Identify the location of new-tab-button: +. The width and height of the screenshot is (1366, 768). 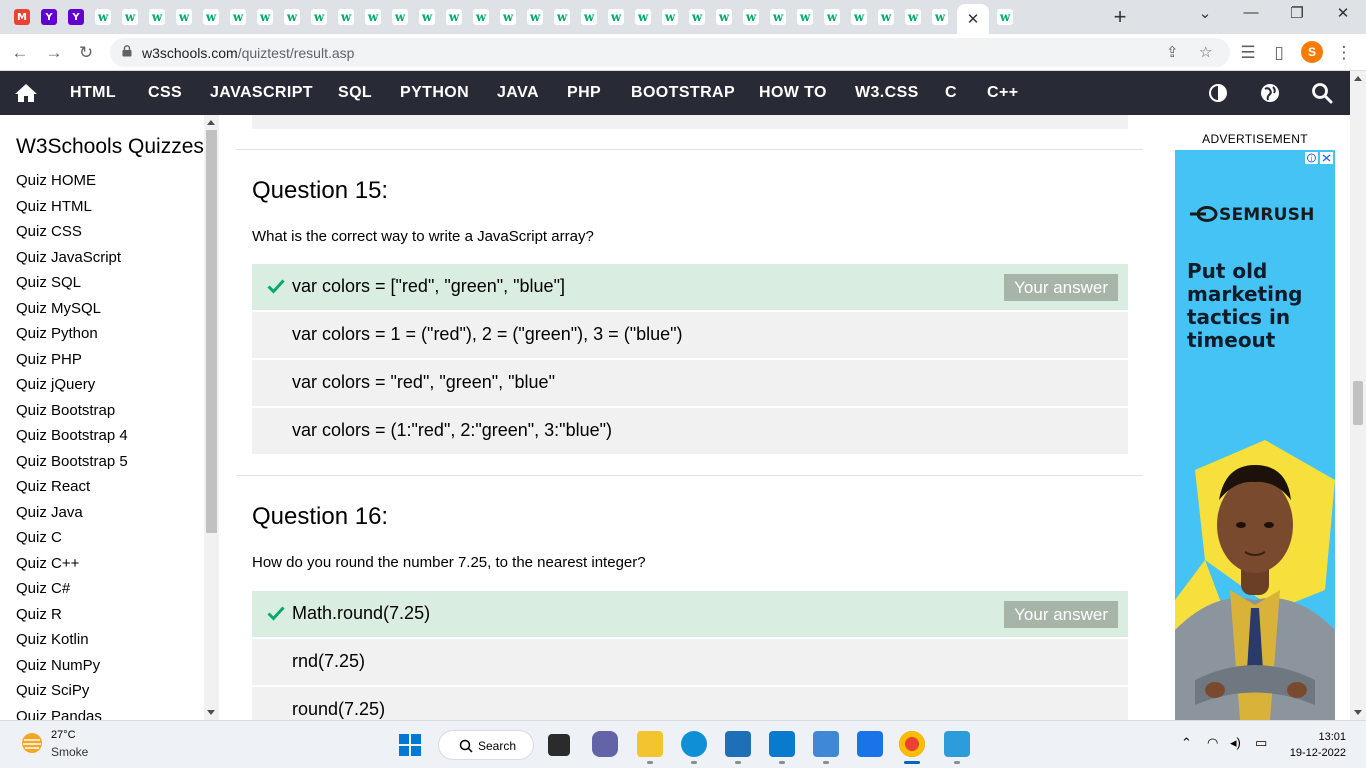
(1120, 17).